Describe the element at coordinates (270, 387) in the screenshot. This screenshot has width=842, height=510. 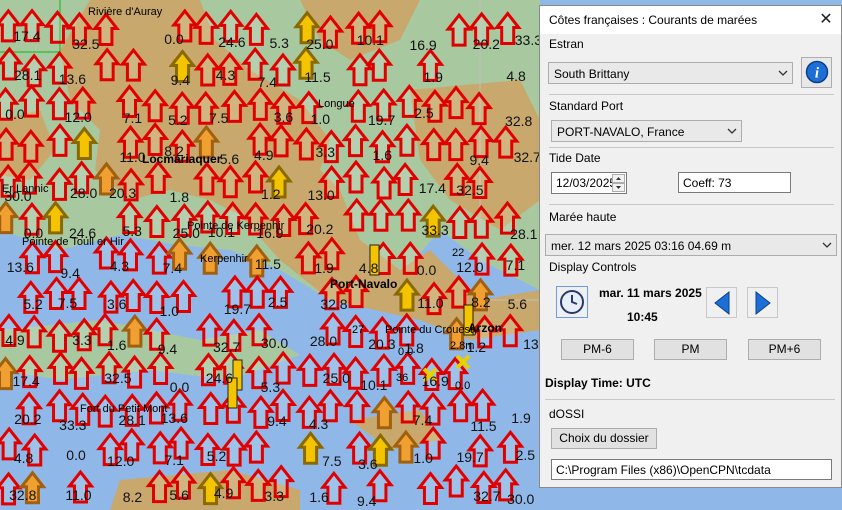
I see `current-value: 5.3` at that location.